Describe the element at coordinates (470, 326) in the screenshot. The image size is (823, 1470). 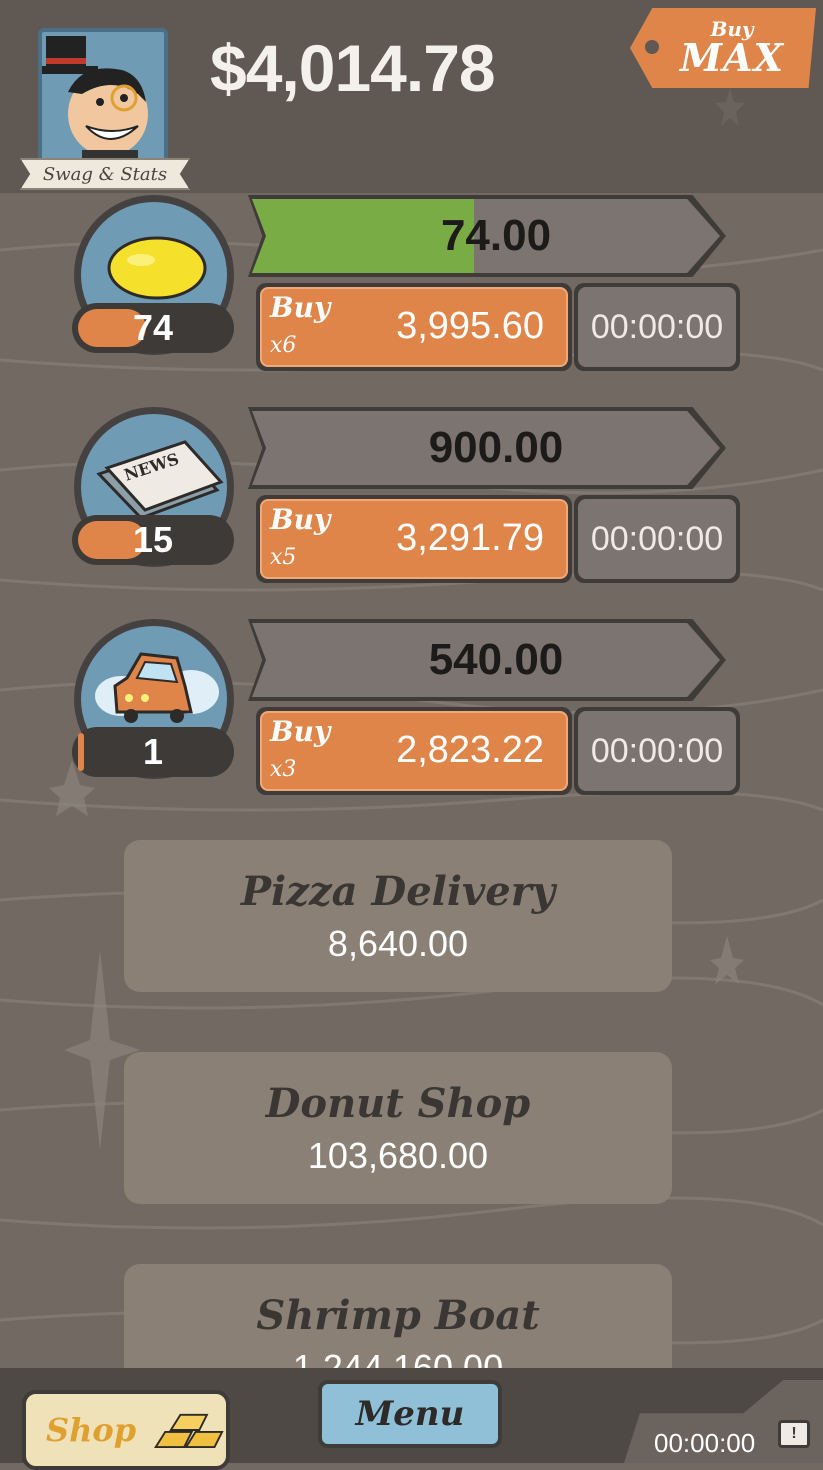
I see `buy-cost: 3,995.60` at that location.